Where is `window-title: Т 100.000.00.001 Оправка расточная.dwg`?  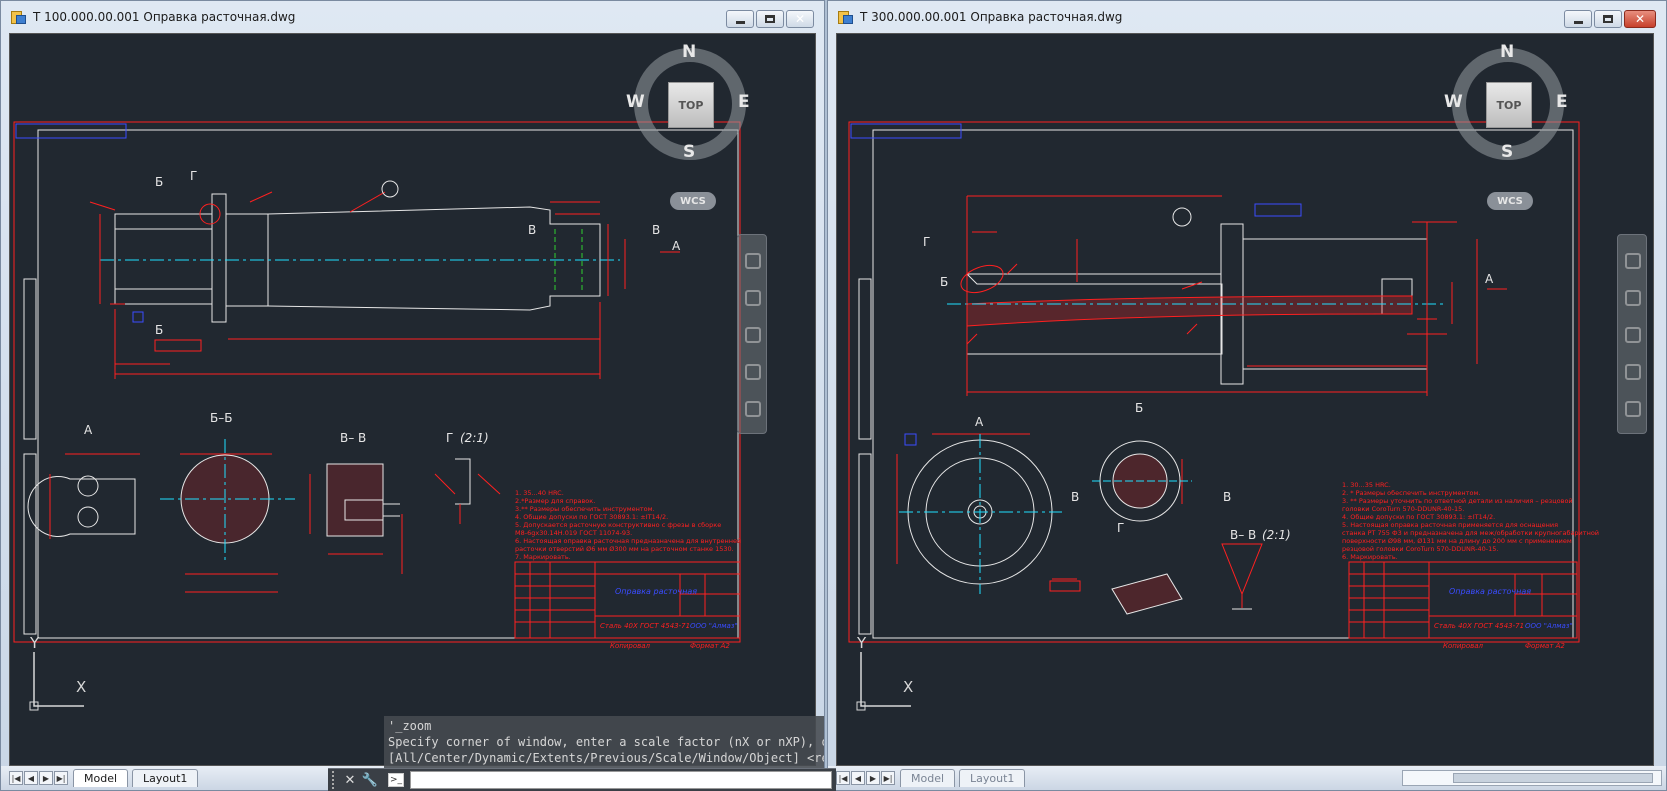 window-title: Т 100.000.00.001 Оправка расточная.dwg is located at coordinates (164, 17).